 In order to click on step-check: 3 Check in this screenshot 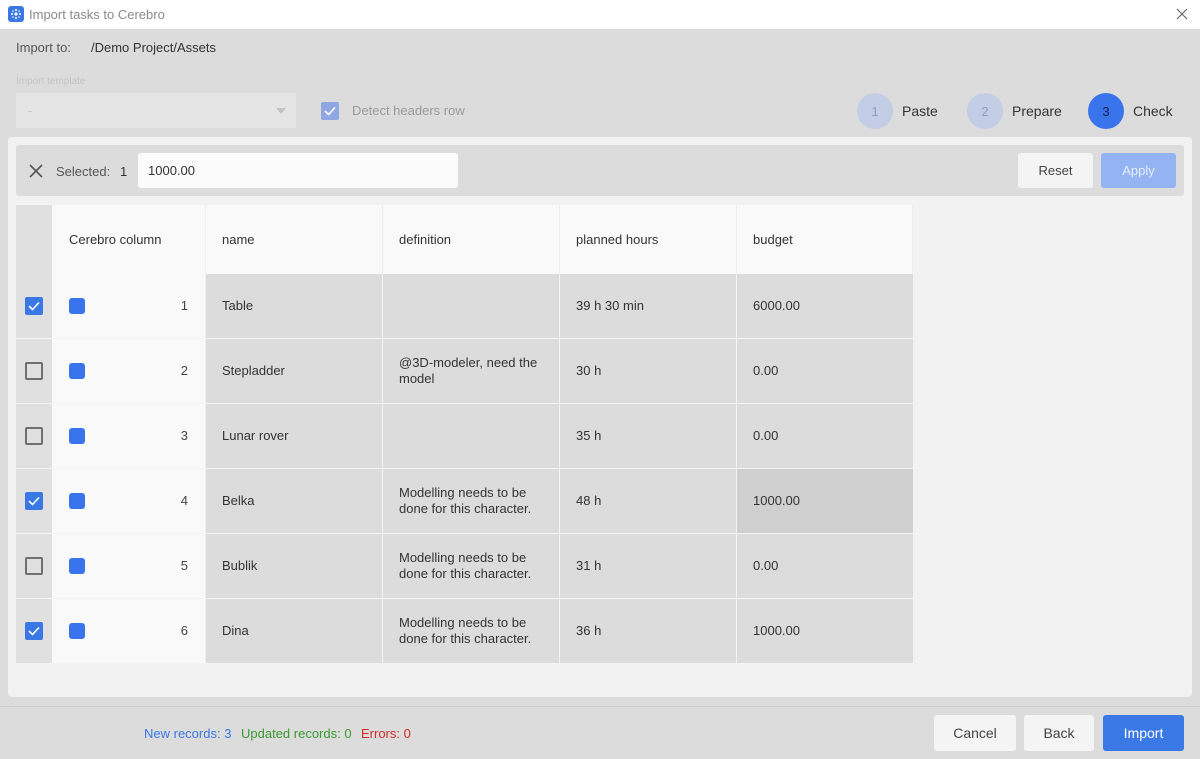, I will do `click(1130, 111)`.